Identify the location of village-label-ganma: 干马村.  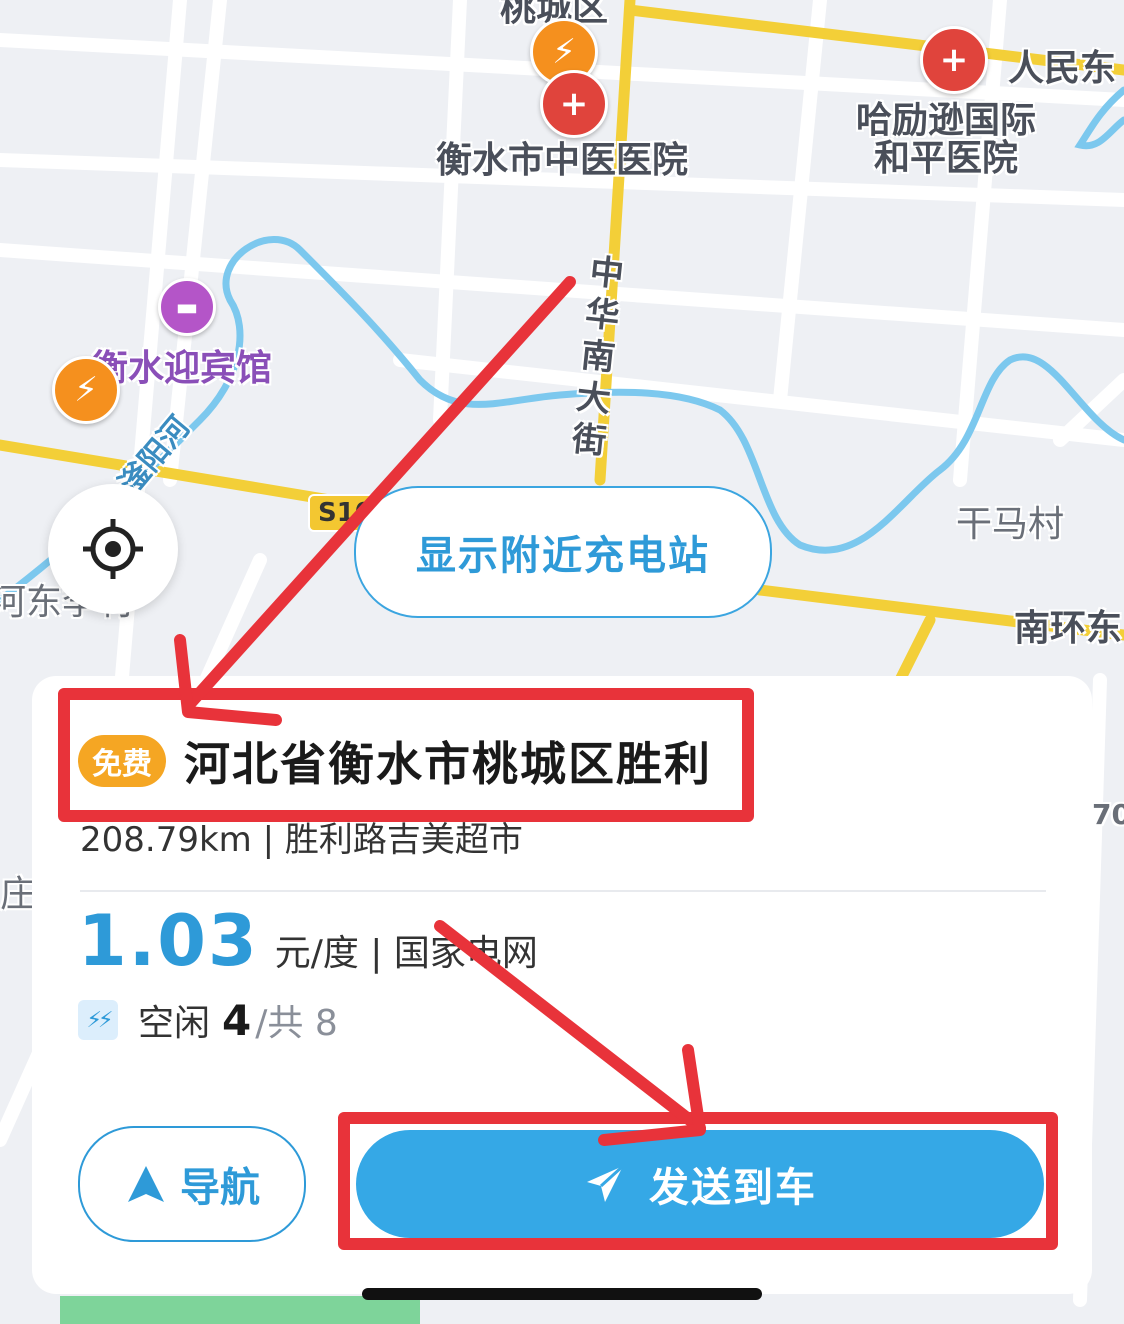
(1010, 524).